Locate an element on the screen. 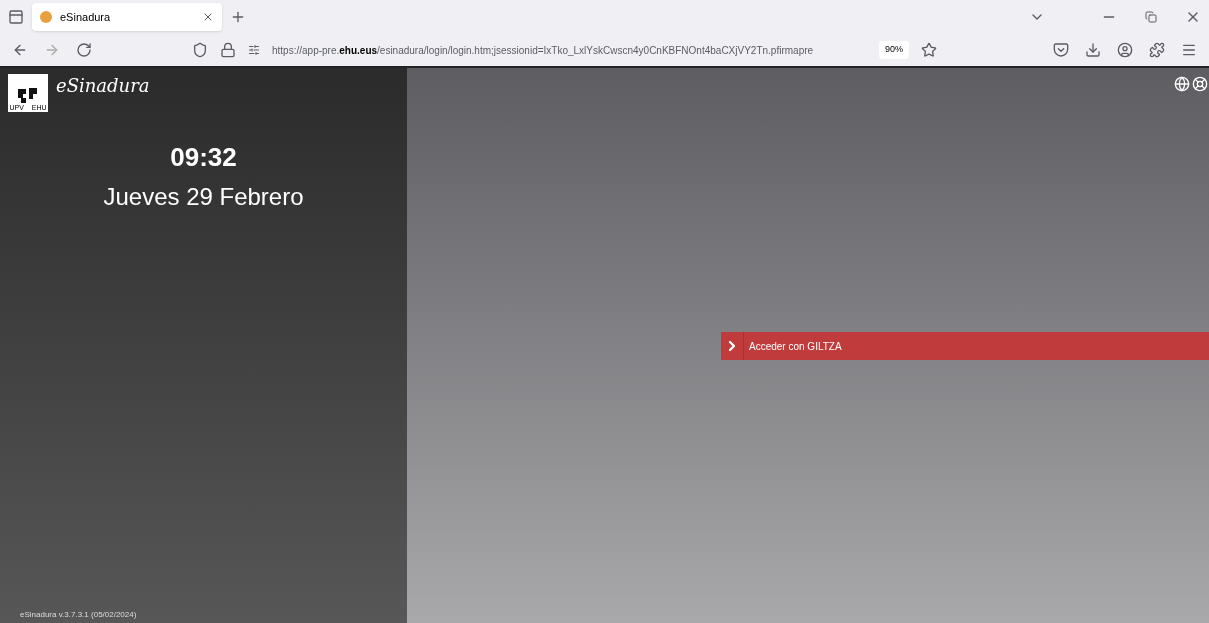 The width and height of the screenshot is (1209, 623). bookmark-star-icon is located at coordinates (929, 50).